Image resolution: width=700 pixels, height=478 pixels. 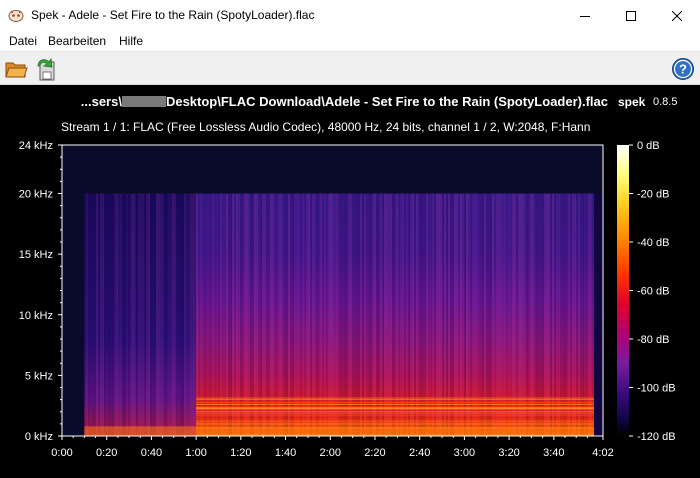 What do you see at coordinates (374, 453) in the screenshot?
I see `x-tick-label: 2:20` at bounding box center [374, 453].